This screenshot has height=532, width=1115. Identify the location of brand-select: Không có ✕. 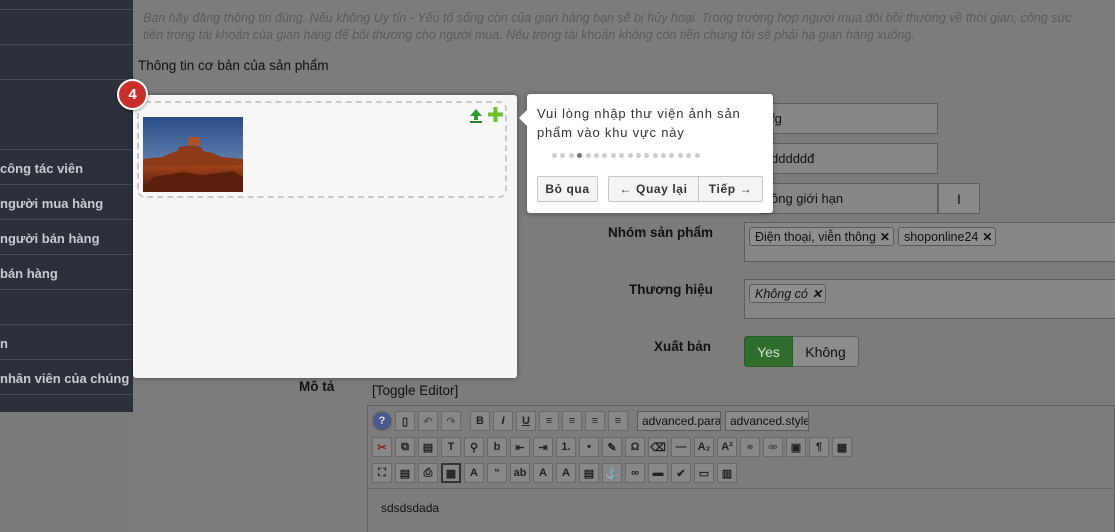
(929, 299).